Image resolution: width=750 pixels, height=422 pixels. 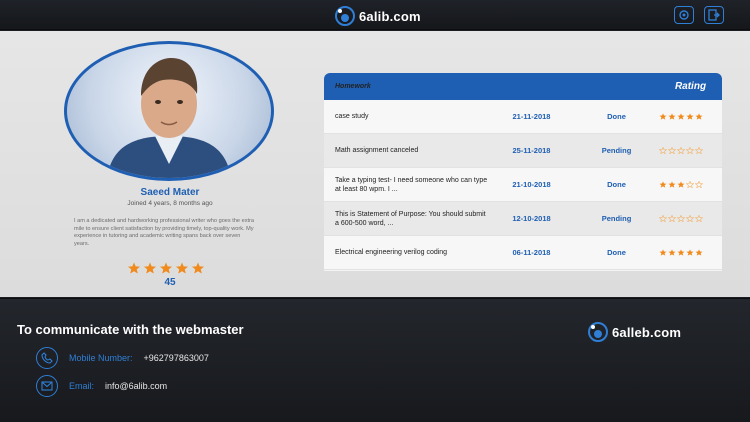 What do you see at coordinates (101, 358) in the screenshot?
I see `phone-label: Mobile Number:` at bounding box center [101, 358].